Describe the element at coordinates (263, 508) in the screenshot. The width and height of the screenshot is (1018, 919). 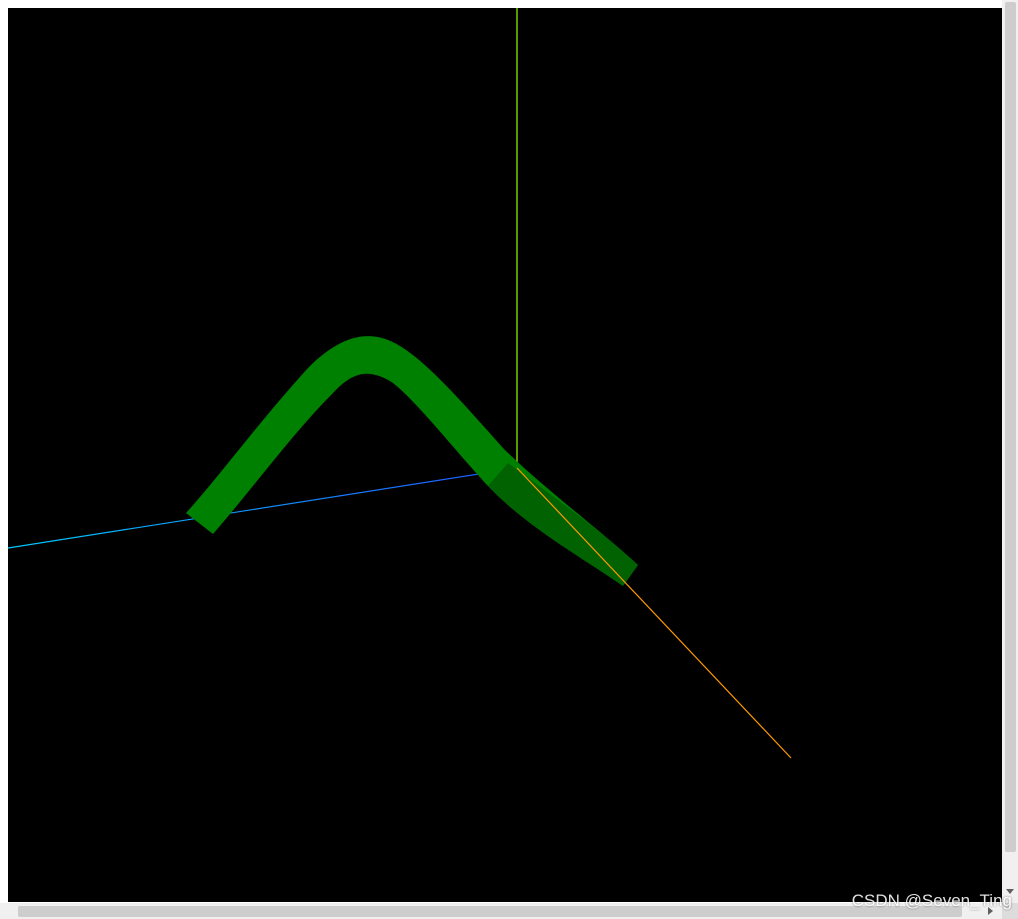
I see `z-axis-line` at that location.